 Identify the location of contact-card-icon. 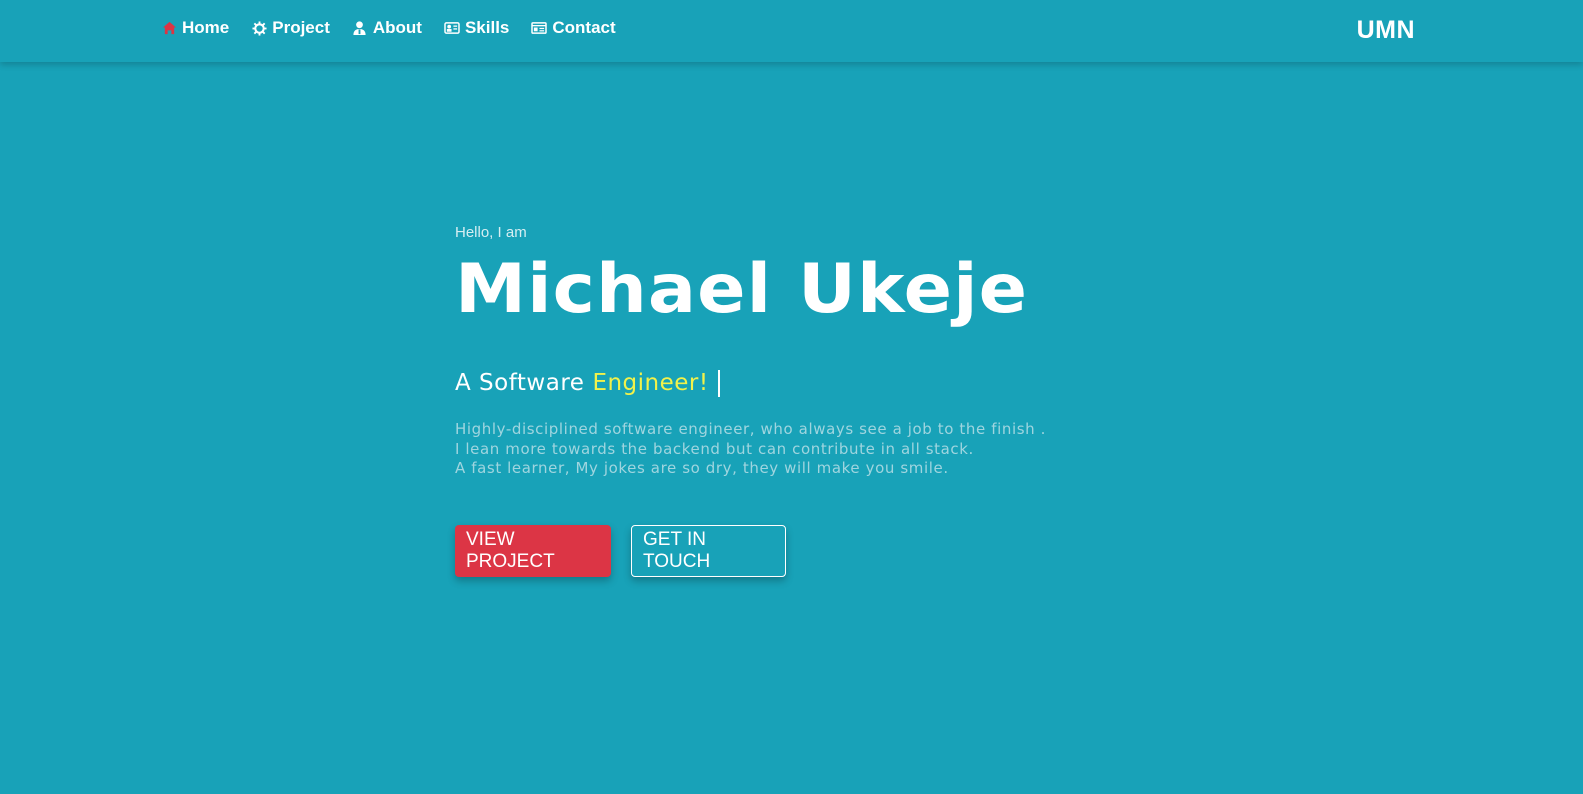
(539, 28).